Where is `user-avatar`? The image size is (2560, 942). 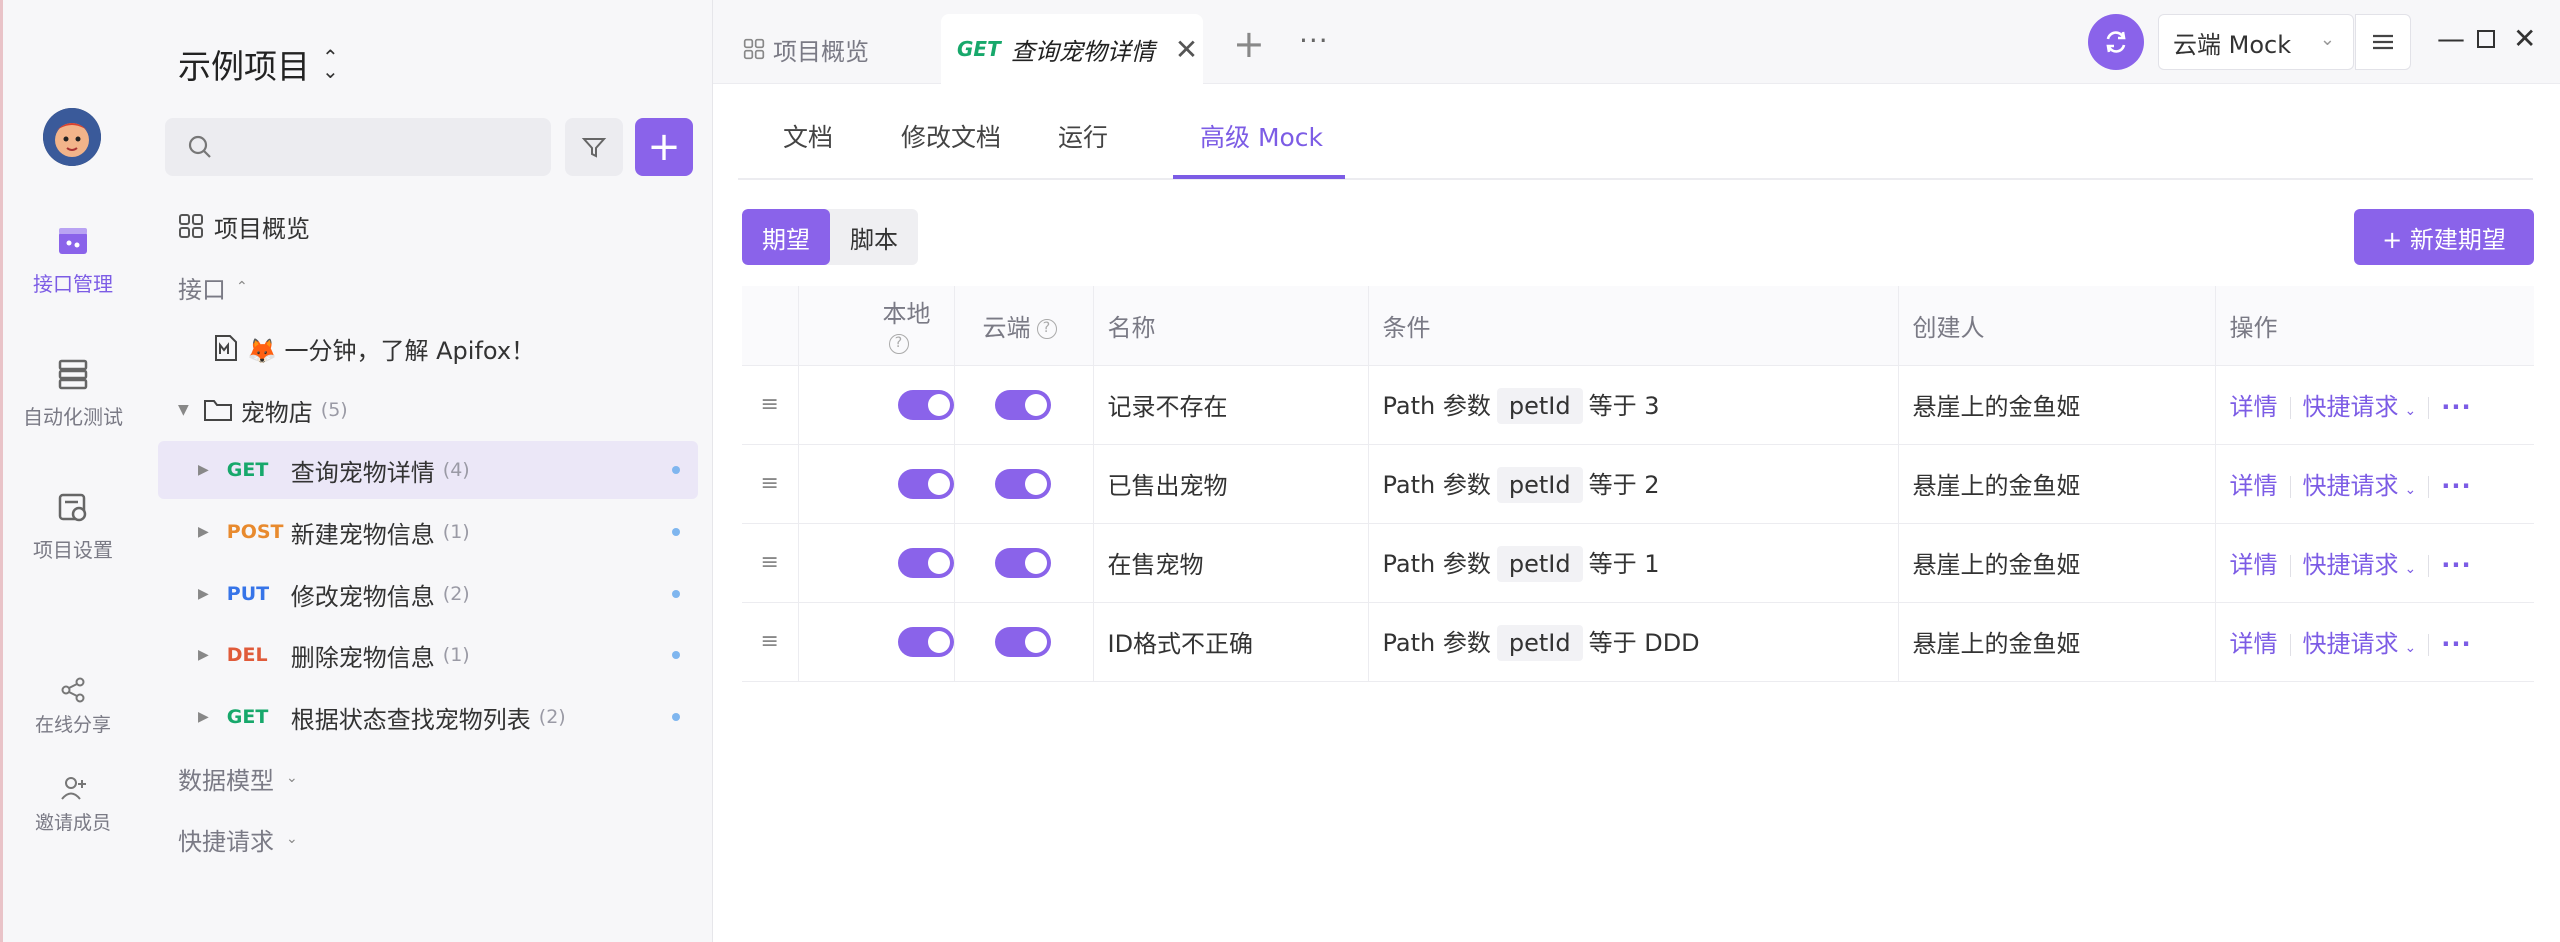 user-avatar is located at coordinates (72, 137).